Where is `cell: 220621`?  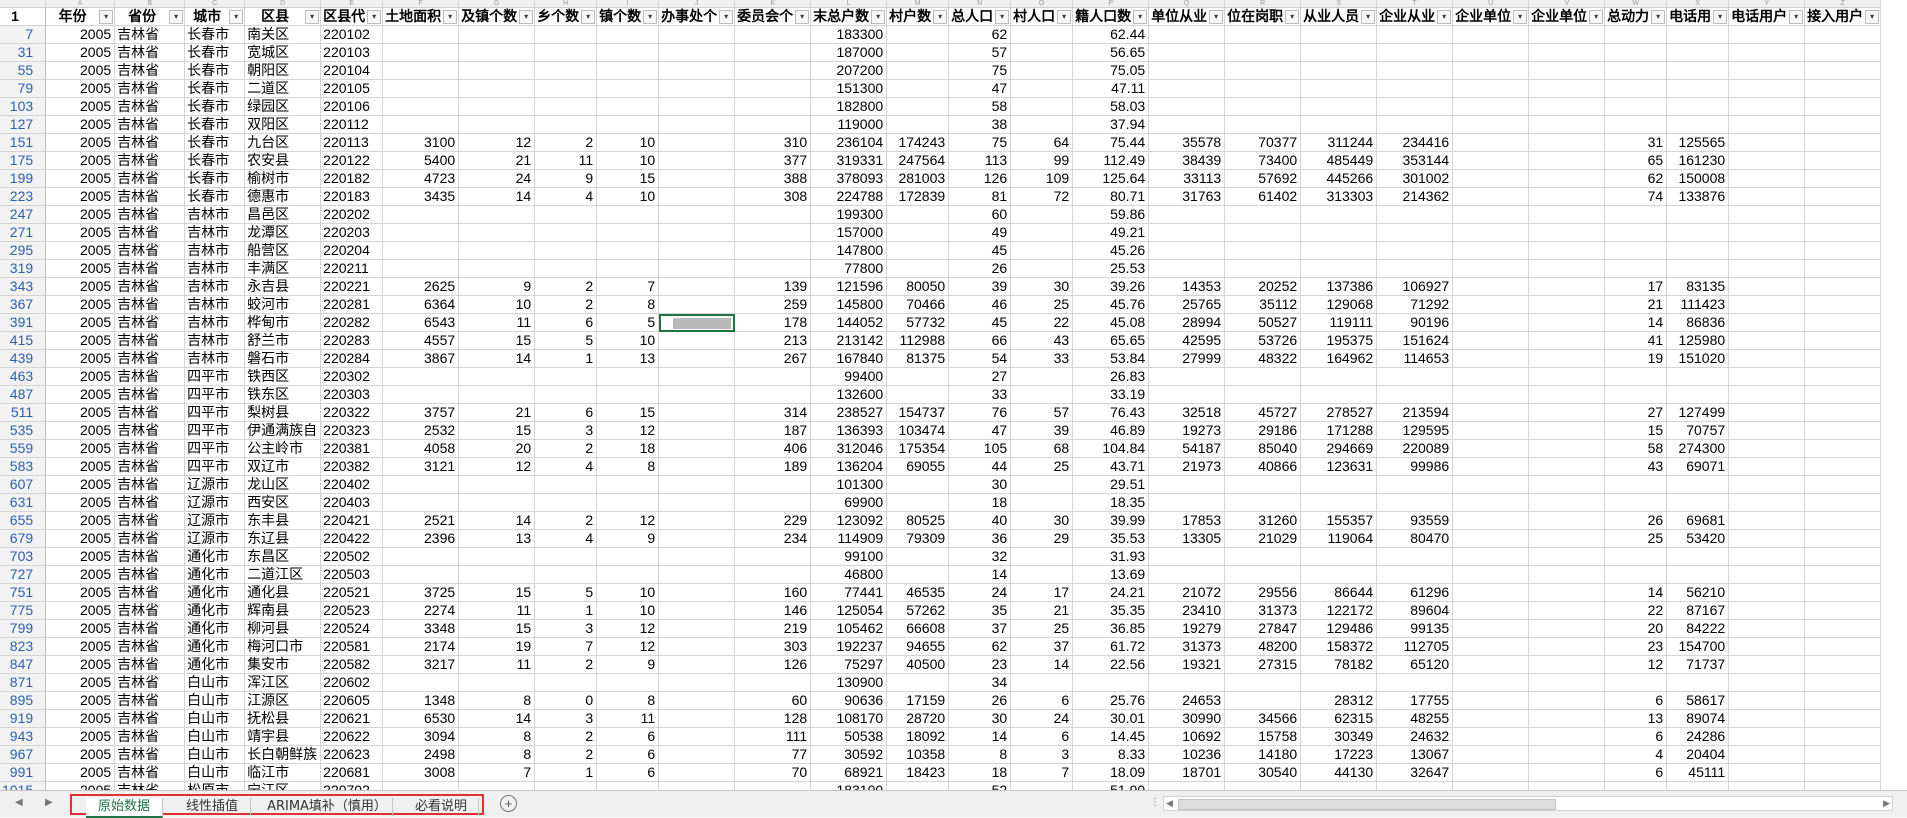 cell: 220621 is located at coordinates (352, 718).